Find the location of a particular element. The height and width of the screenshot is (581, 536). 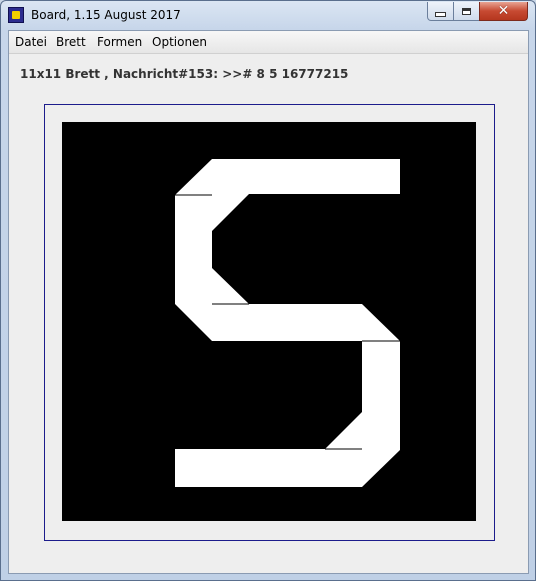

board-app-icon is located at coordinates (16, 15).